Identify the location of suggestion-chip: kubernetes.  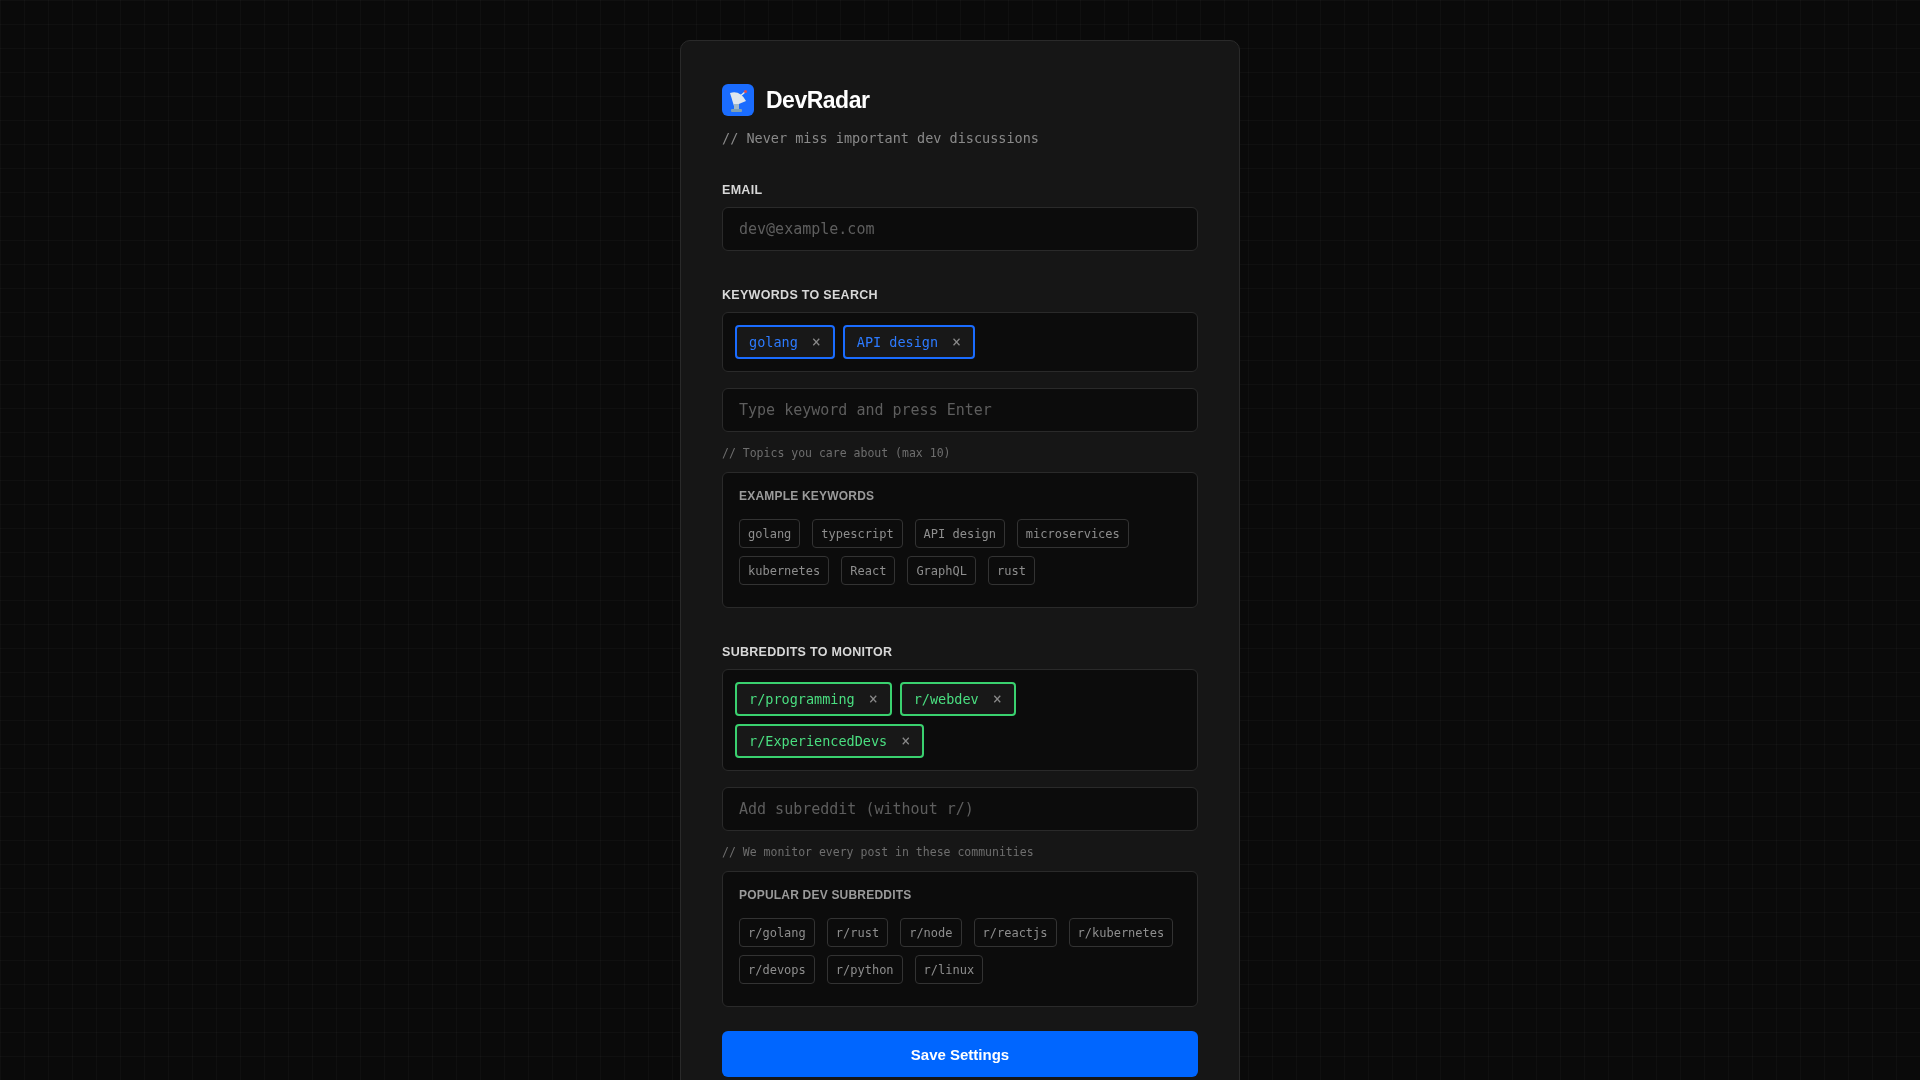
(784, 570).